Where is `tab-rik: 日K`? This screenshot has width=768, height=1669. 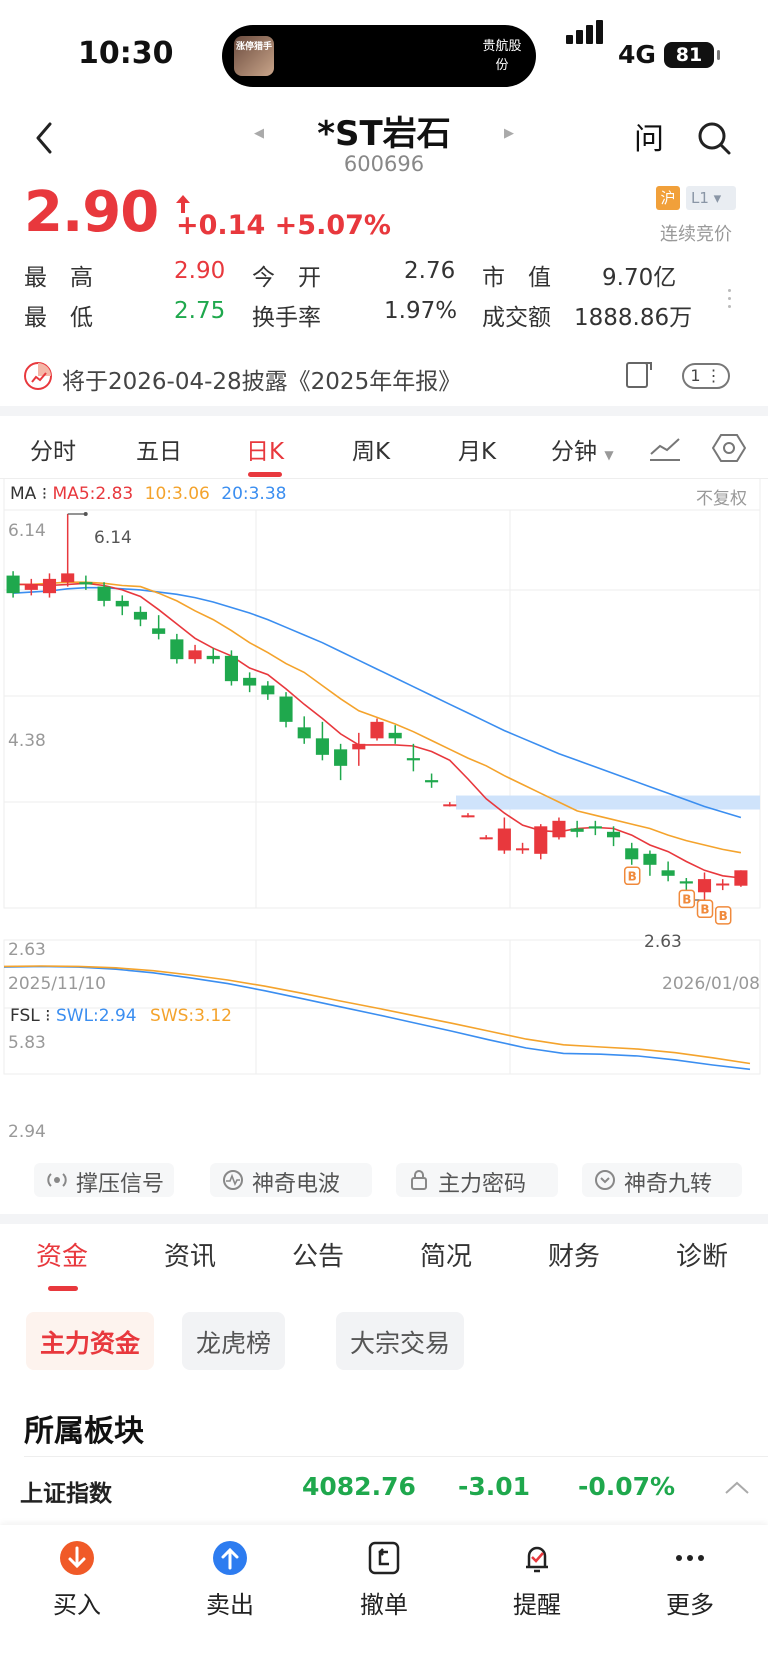 tab-rik: 日K is located at coordinates (265, 449).